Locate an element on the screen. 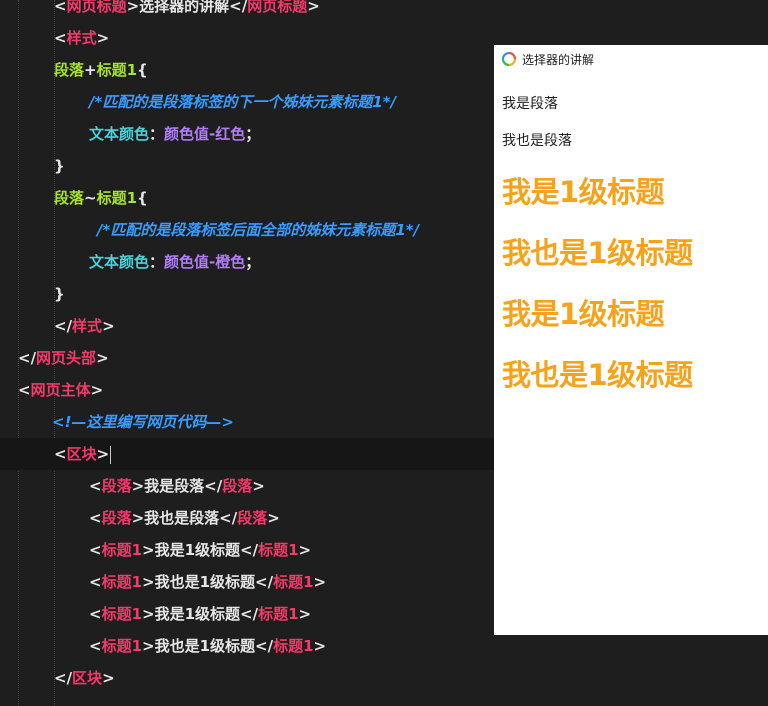 This screenshot has height=706, width=768. code-line: <网页标题>选择器的讲解</网页标题> is located at coordinates (160, 11).